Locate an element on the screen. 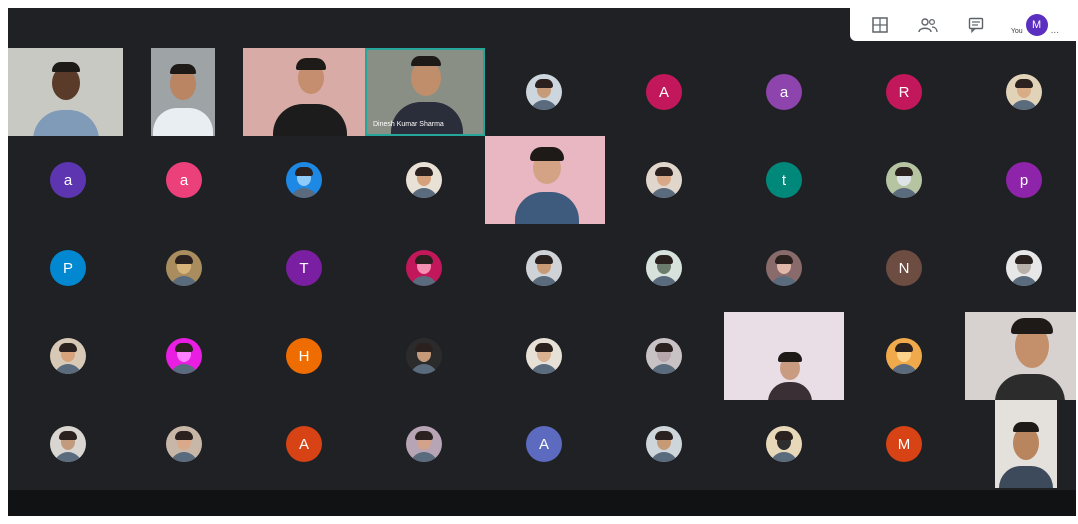  participant-tile: R is located at coordinates (904, 92).